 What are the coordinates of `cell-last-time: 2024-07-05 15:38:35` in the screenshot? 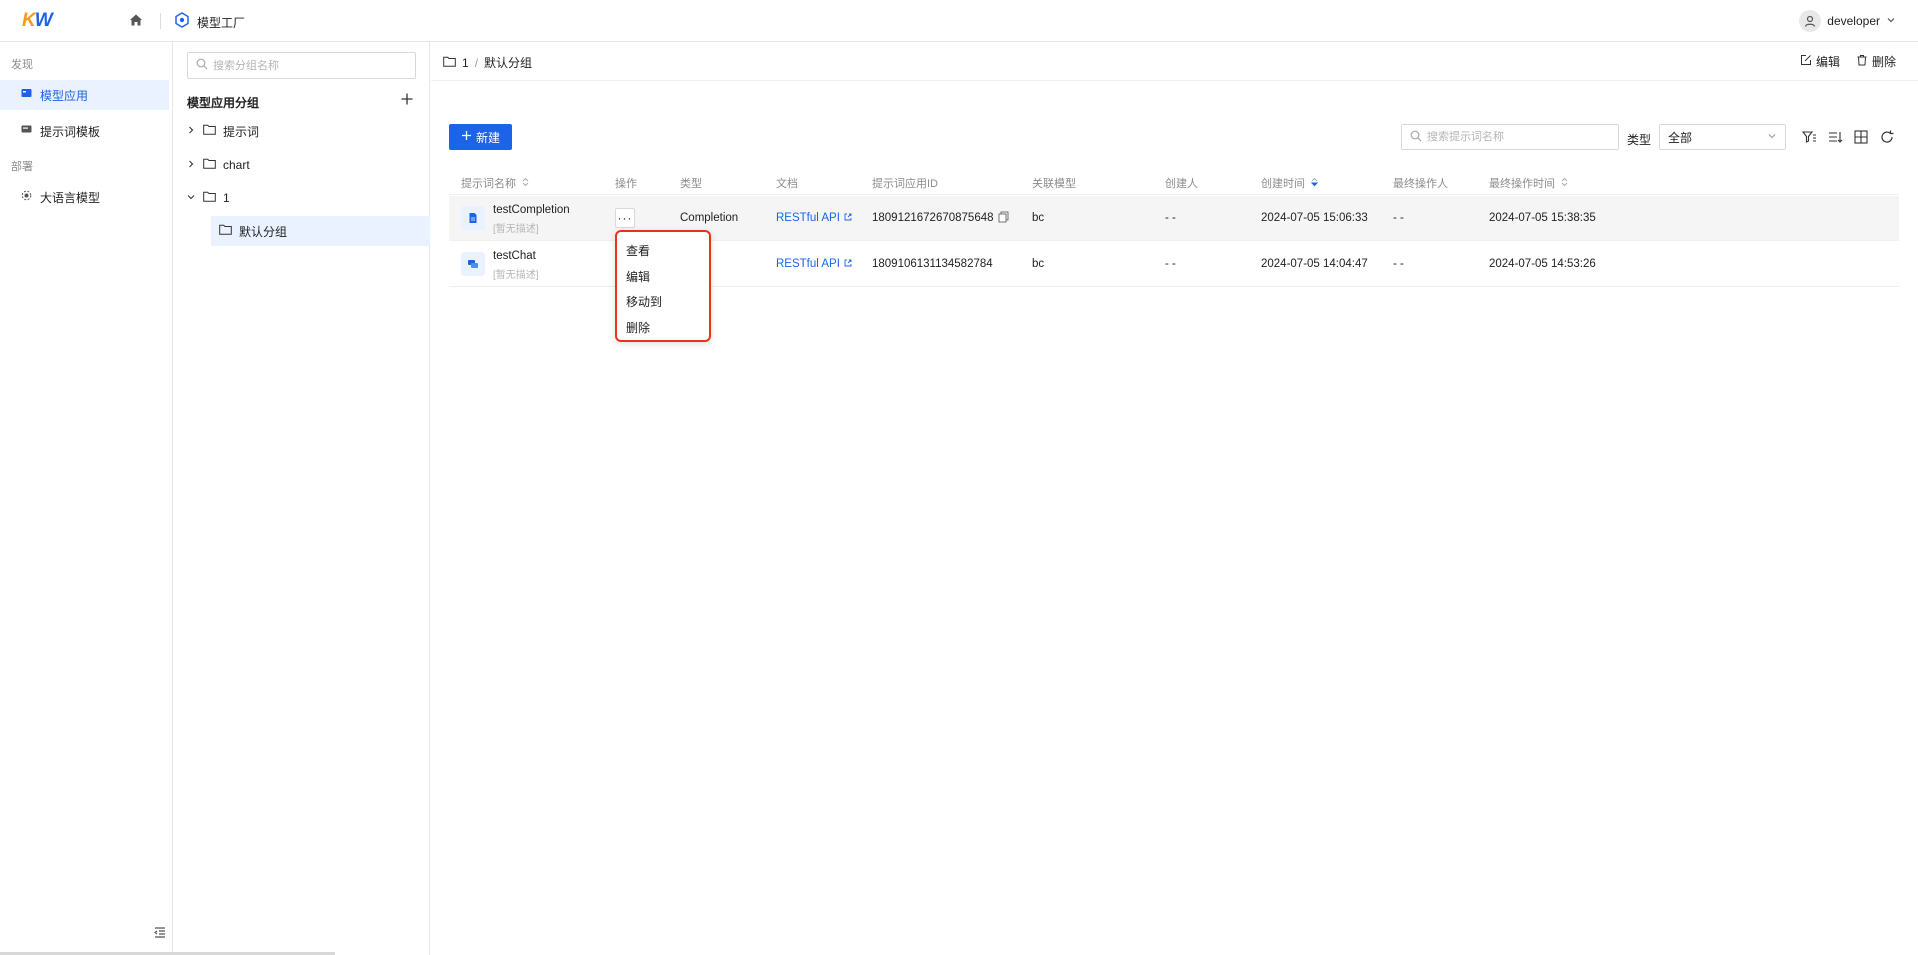 It's located at (1542, 218).